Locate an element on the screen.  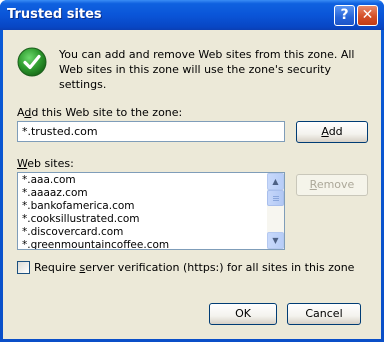
list-item: *.discovercard.com is located at coordinates (142, 232).